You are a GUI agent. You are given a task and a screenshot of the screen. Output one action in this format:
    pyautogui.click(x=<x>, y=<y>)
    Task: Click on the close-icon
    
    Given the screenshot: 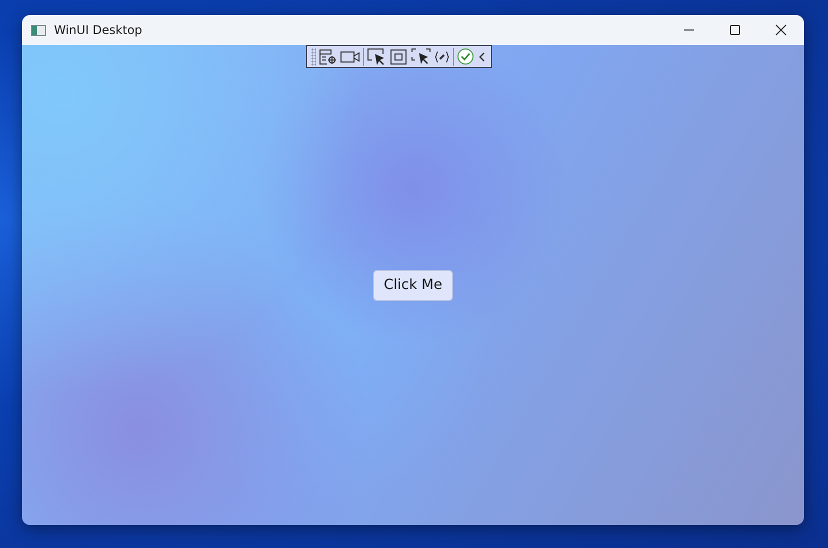 What is the action you would take?
    pyautogui.click(x=781, y=30)
    